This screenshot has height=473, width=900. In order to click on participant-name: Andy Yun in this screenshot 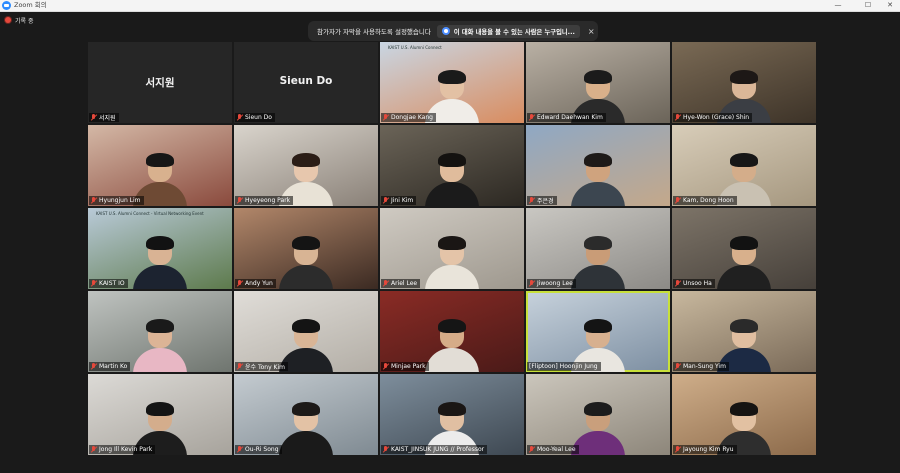, I will do `click(259, 283)`.